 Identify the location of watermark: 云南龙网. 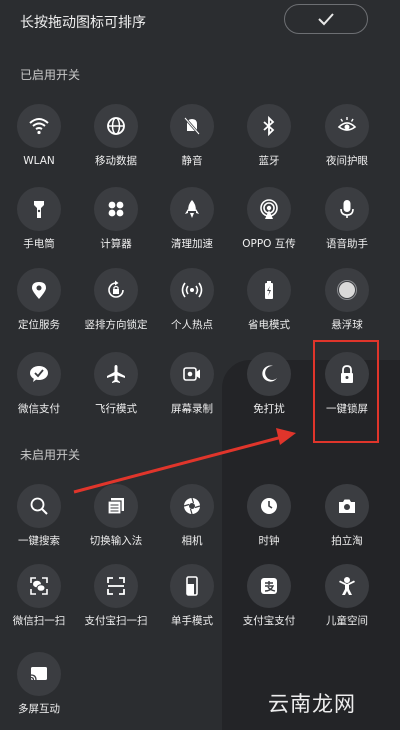
(312, 704).